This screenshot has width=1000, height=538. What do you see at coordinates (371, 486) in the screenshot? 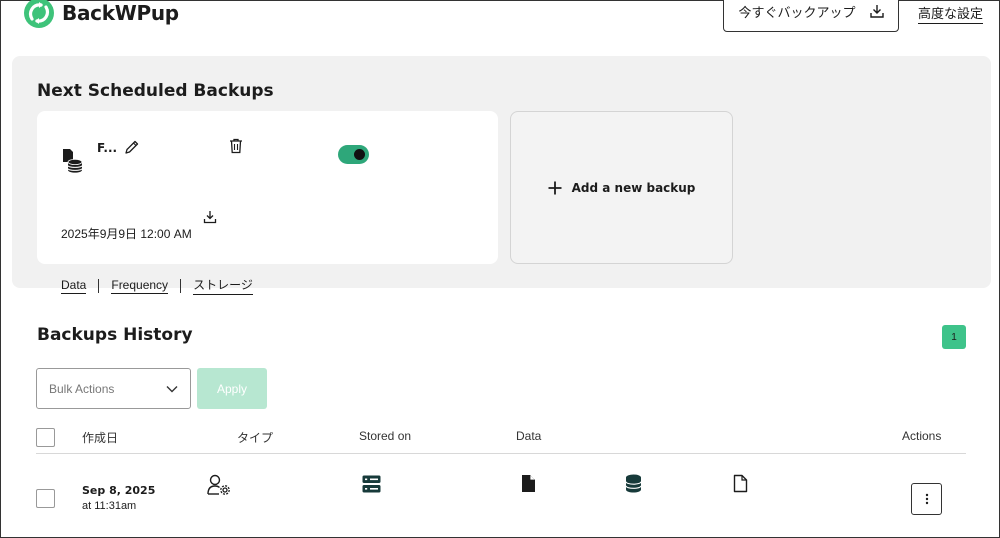
I see `server-icon` at bounding box center [371, 486].